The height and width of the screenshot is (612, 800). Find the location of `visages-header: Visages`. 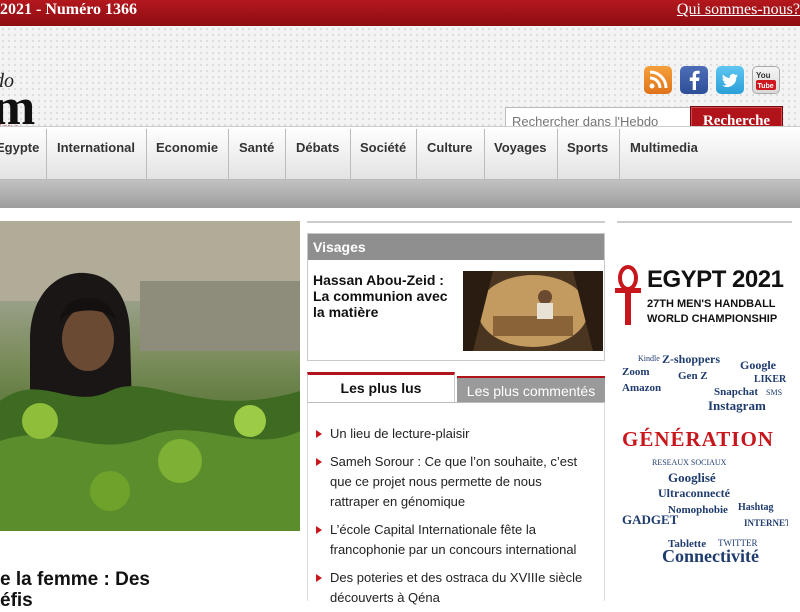

visages-header: Visages is located at coordinates (456, 247).